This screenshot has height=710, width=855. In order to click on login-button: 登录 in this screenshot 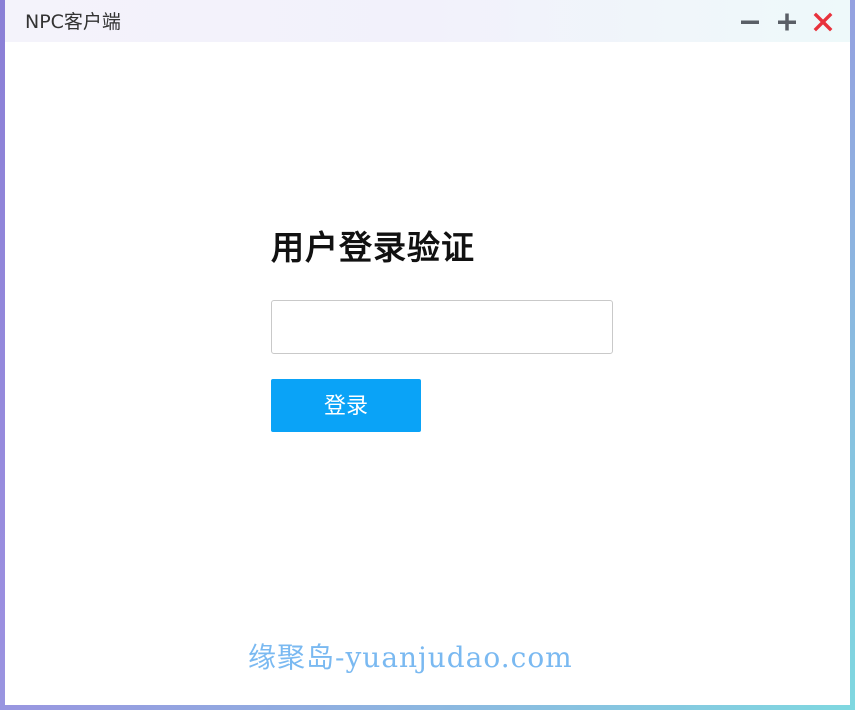, I will do `click(346, 405)`.